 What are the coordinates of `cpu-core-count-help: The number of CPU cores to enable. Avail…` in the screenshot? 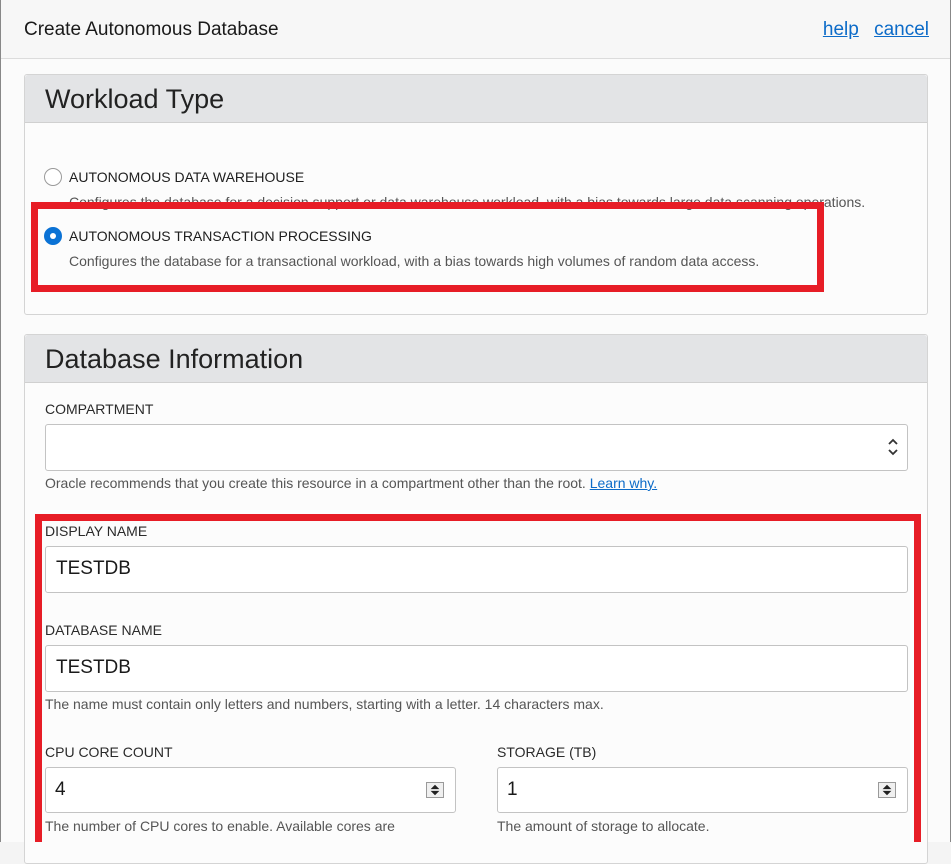 It's located at (220, 826).